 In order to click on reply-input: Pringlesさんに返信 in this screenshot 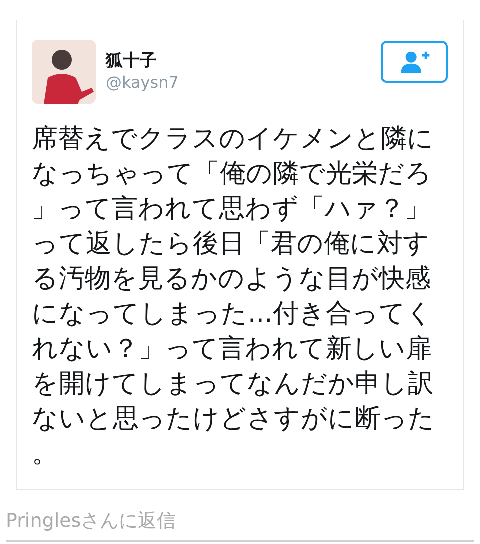, I will do `click(240, 521)`.